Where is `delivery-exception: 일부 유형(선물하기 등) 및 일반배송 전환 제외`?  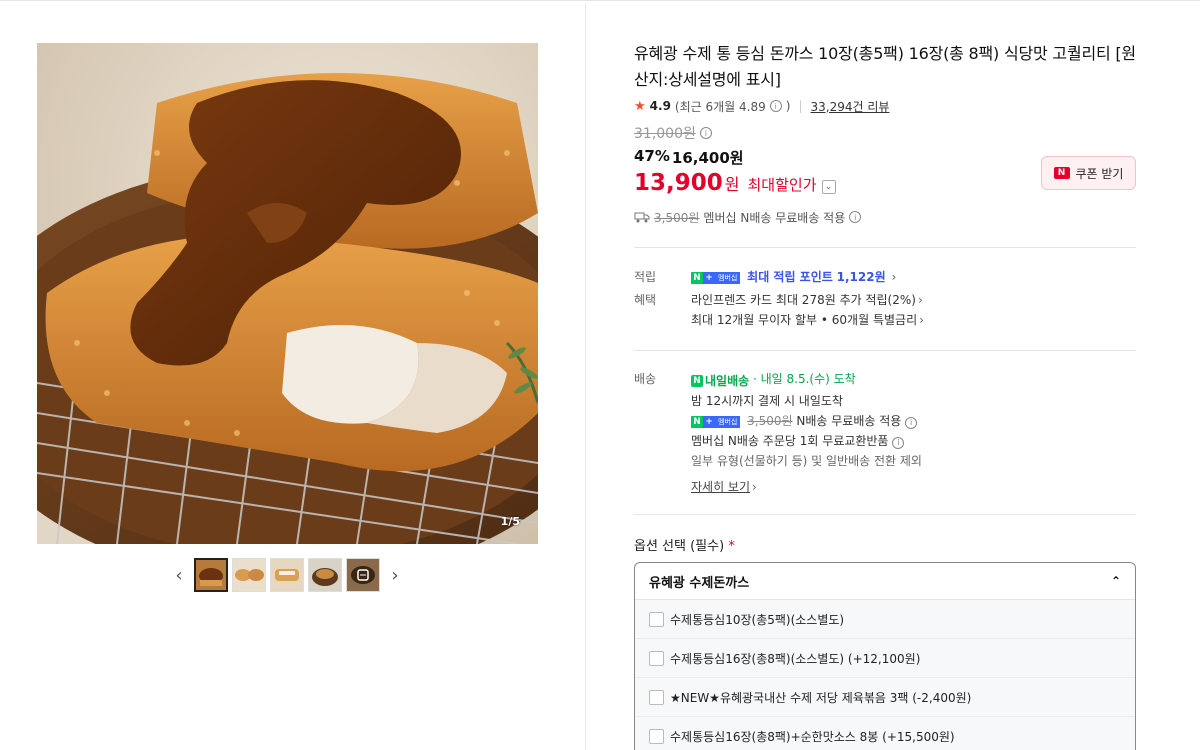 delivery-exception: 일부 유형(선물하기 등) 및 일반배송 전환 제외 is located at coordinates (806, 461).